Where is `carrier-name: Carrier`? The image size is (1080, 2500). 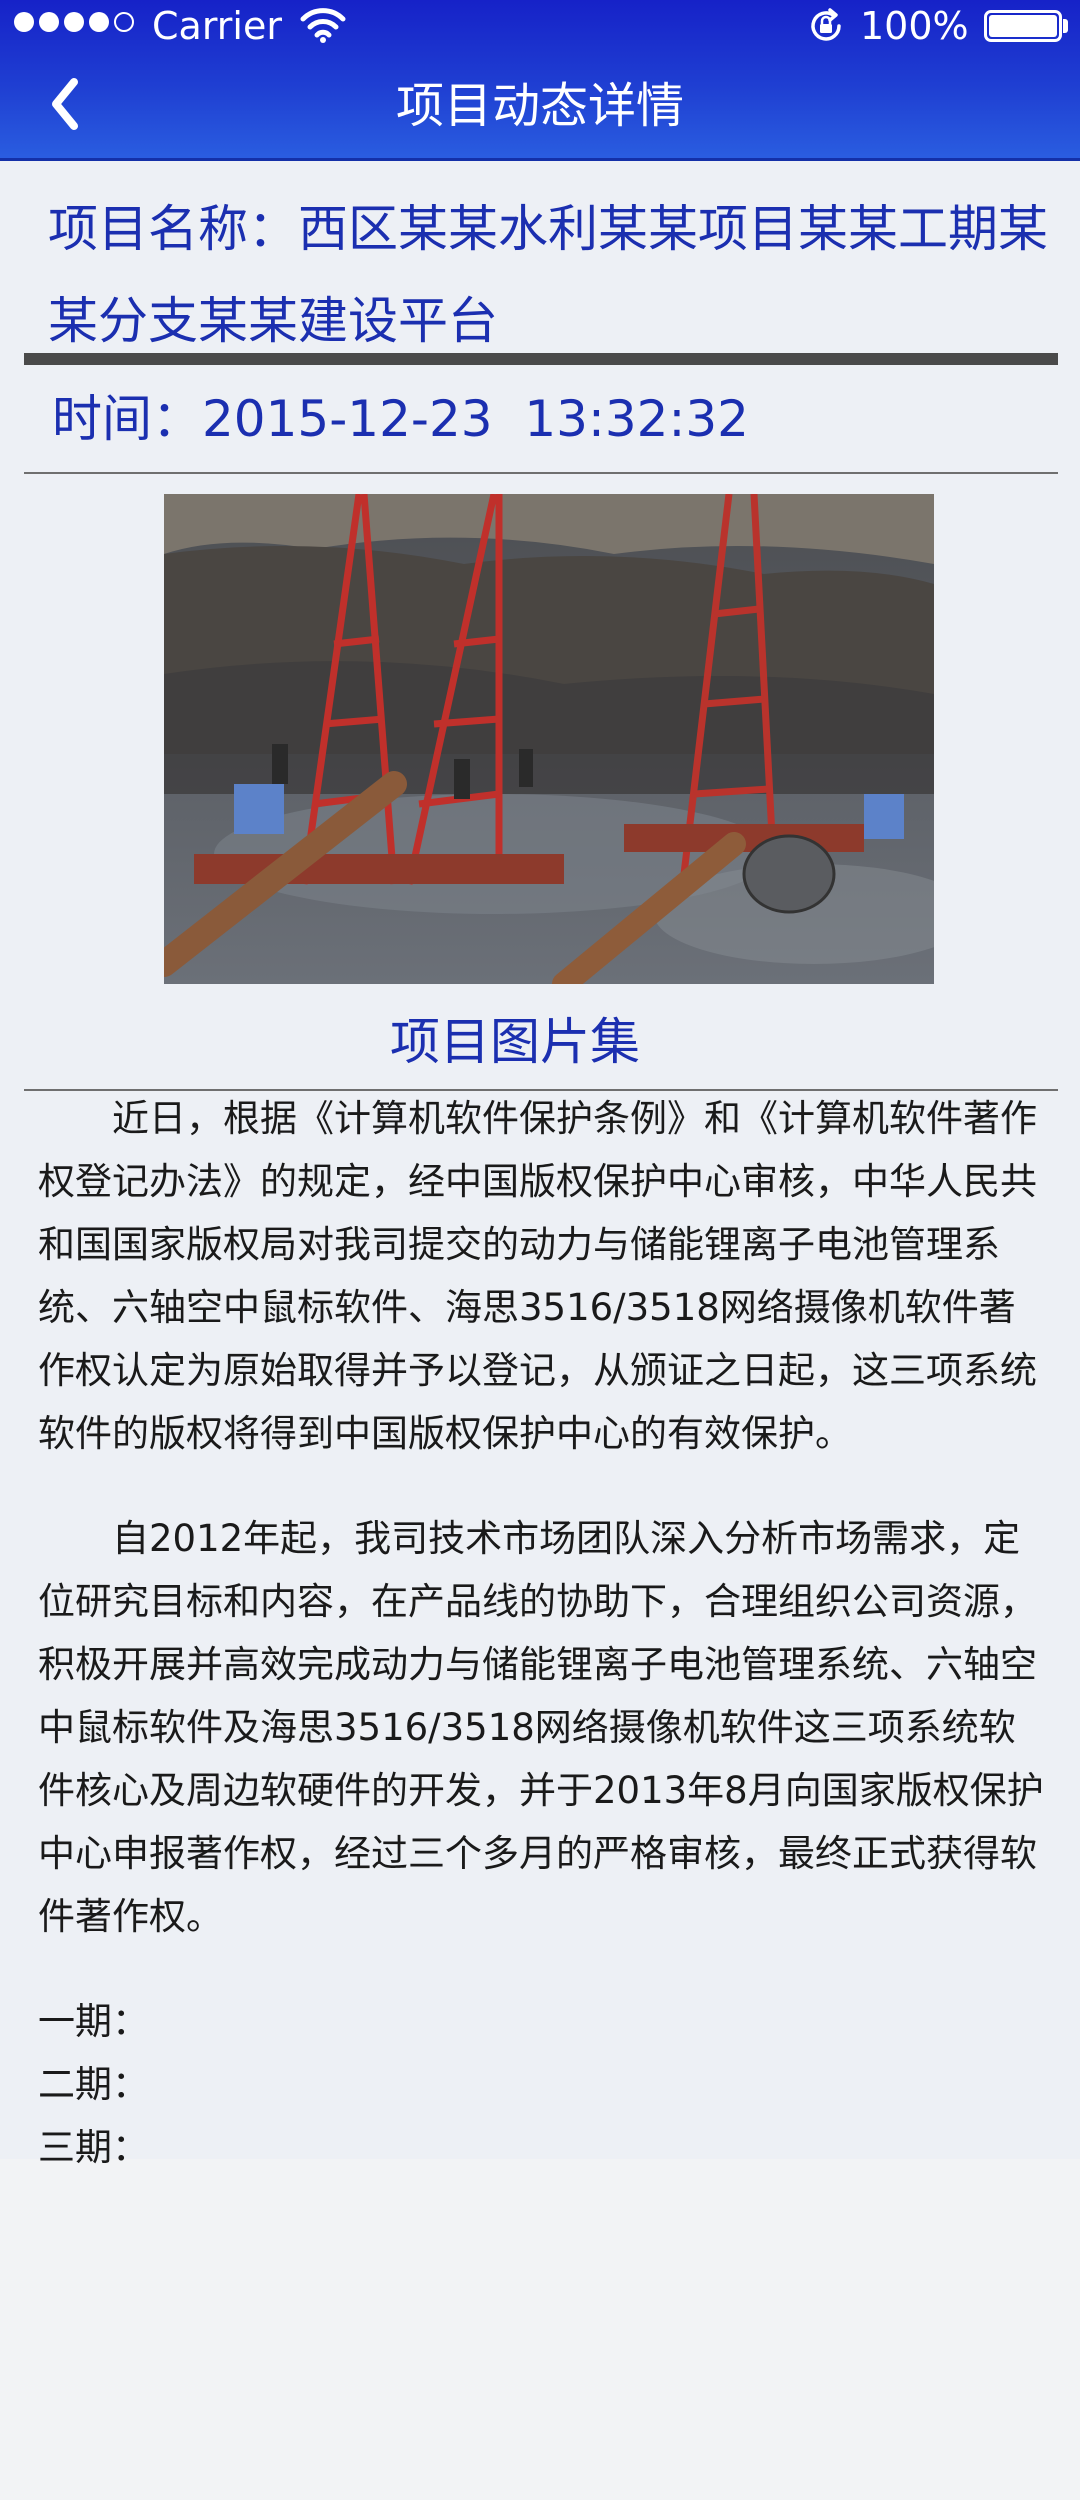
carrier-name: Carrier is located at coordinates (217, 26).